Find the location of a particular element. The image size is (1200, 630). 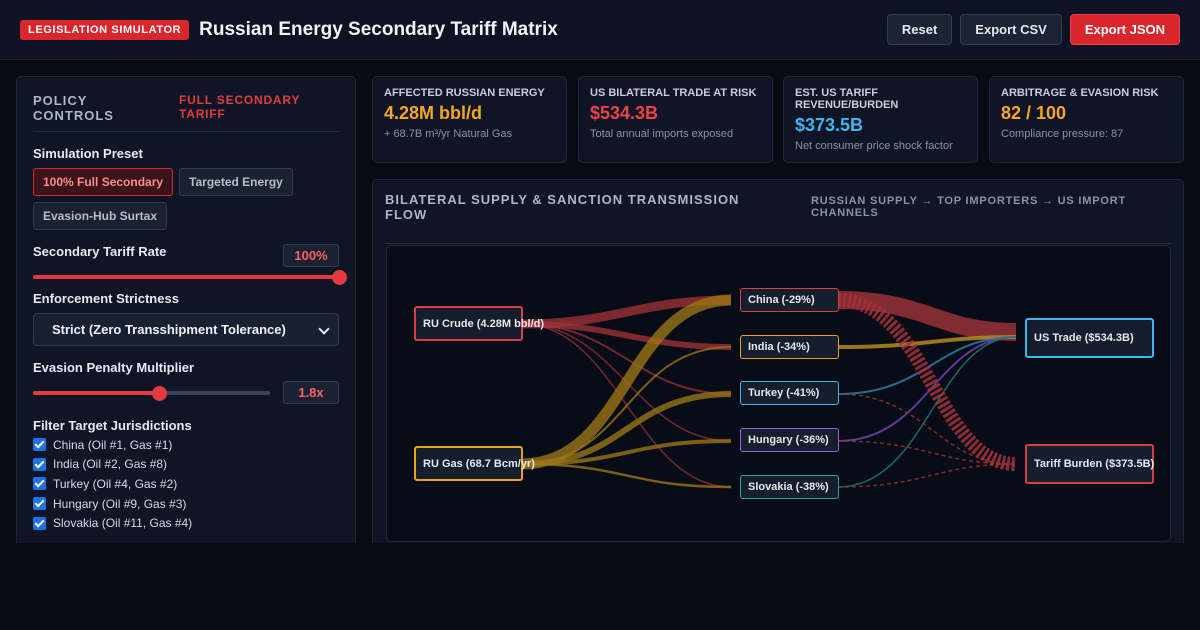

kpi-label: US BILATERAL TRADE AT RISK is located at coordinates (673, 93).